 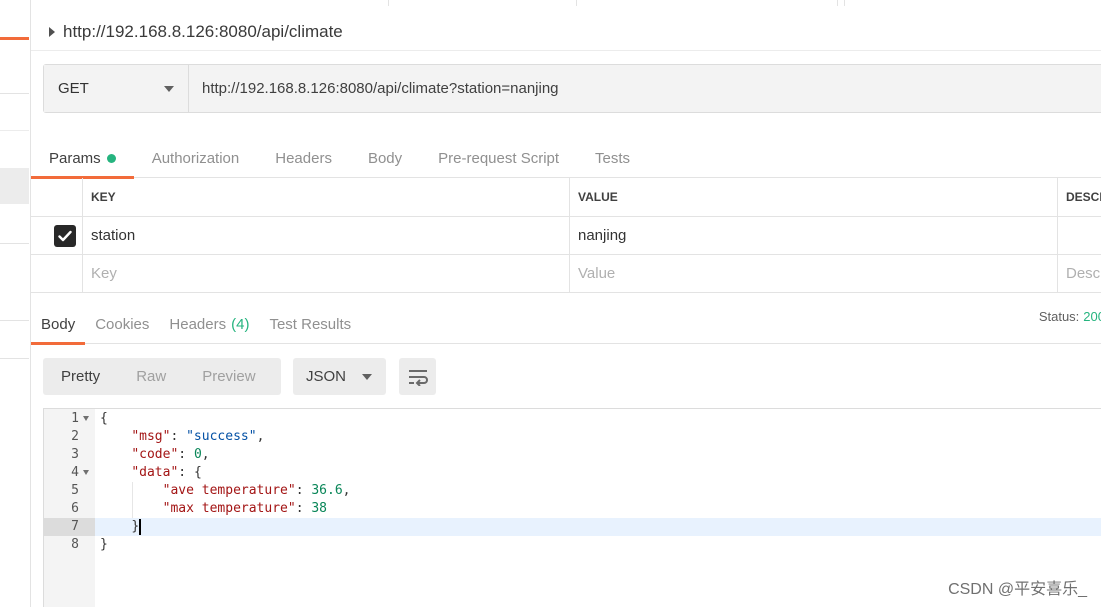 What do you see at coordinates (89, 418) in the screenshot?
I see `code-line: 1 {` at bounding box center [89, 418].